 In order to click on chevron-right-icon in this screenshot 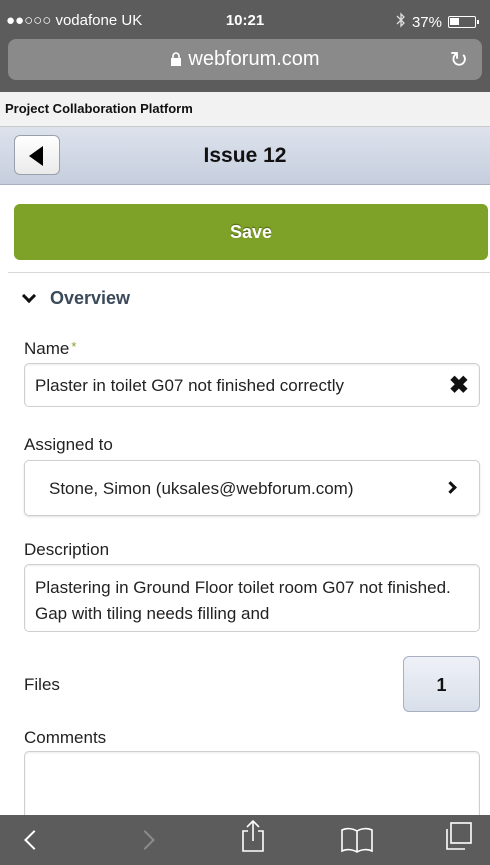, I will do `click(450, 487)`.